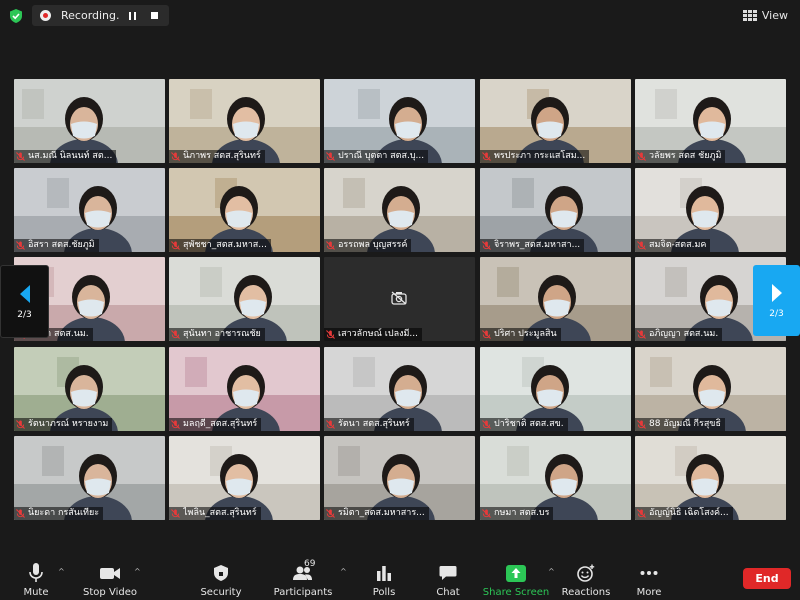  Describe the element at coordinates (369, 424) in the screenshot. I see `participant-name-label: รัตนา สตส.สุรินทร์` at that location.